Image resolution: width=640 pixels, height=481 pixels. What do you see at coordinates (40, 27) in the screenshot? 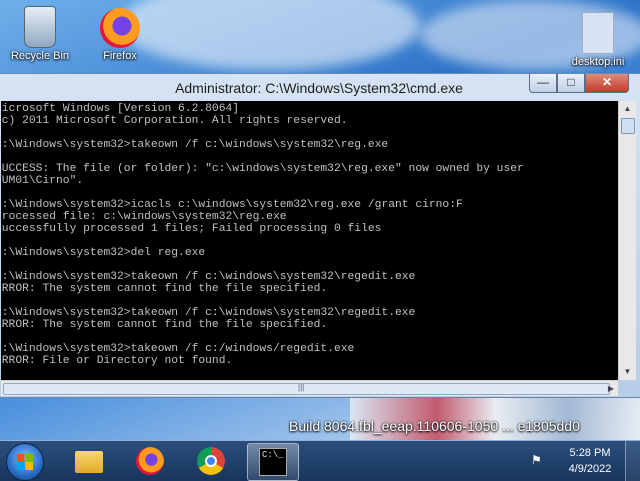
I see `recycle-bin-icon` at bounding box center [40, 27].